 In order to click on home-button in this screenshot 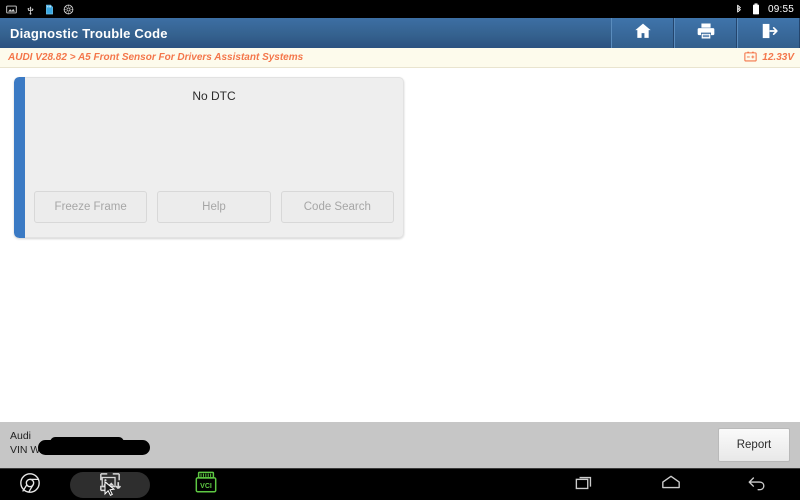, I will do `click(642, 33)`.